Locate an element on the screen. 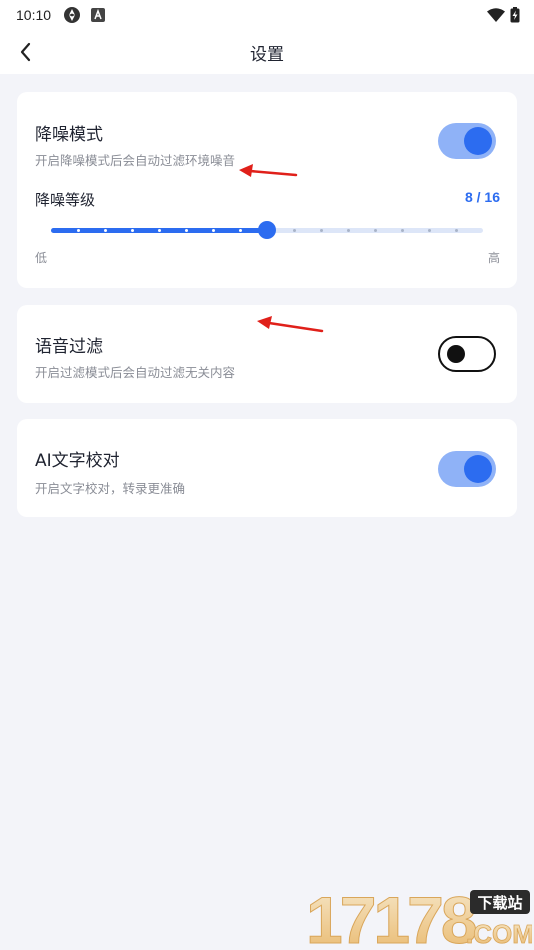 This screenshot has height=950, width=534. status-time: 10:10 is located at coordinates (34, 15).